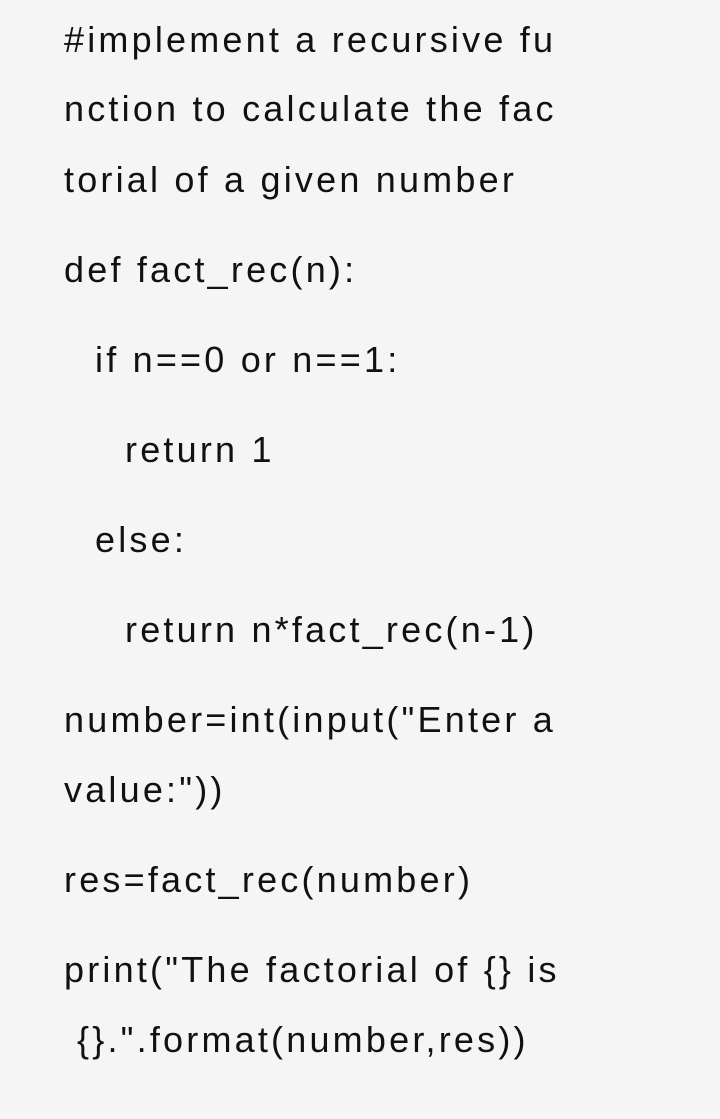  What do you see at coordinates (331, 629) in the screenshot?
I see `return-recursive-line: return n*fact_rec(n-1)` at bounding box center [331, 629].